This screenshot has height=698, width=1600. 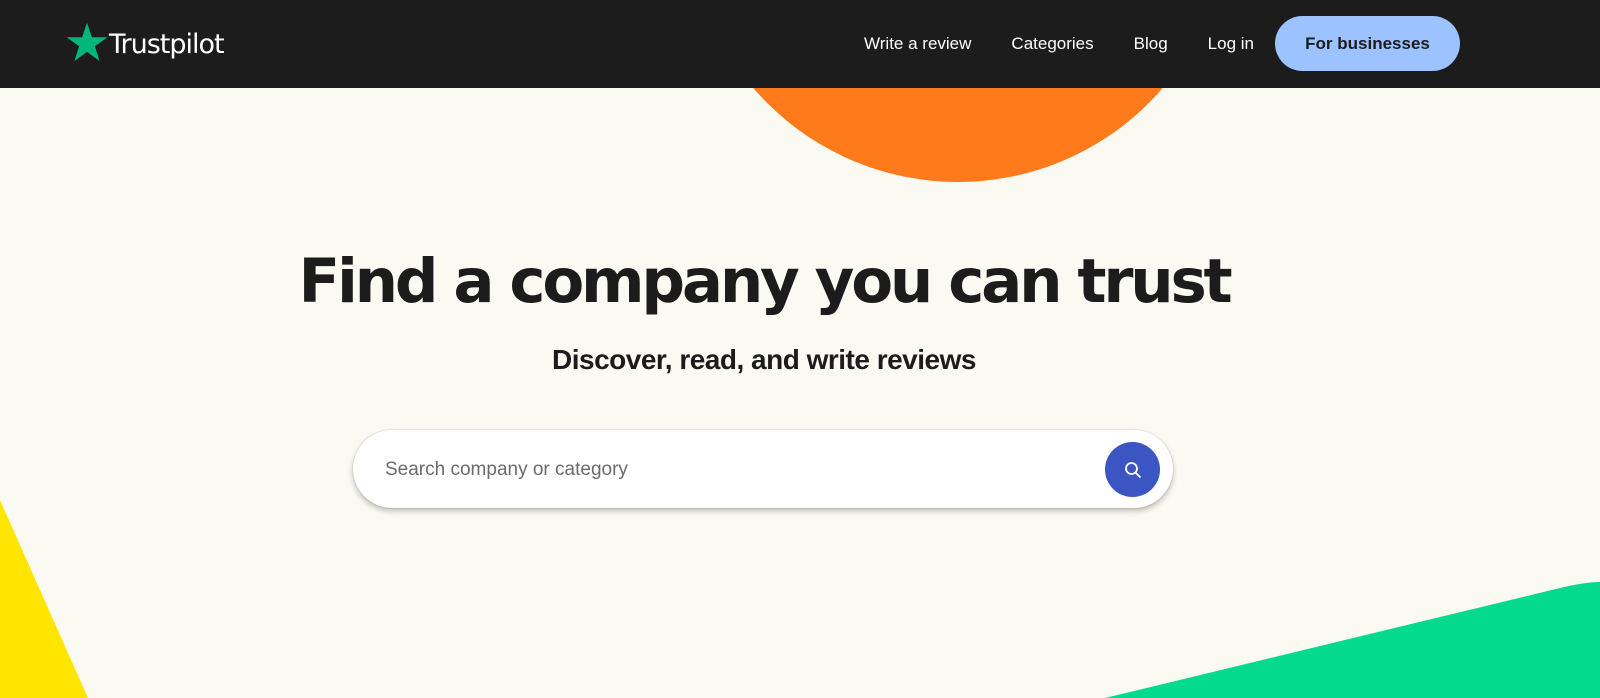 What do you see at coordinates (1151, 44) in the screenshot?
I see `nav-blog-link: Blog` at bounding box center [1151, 44].